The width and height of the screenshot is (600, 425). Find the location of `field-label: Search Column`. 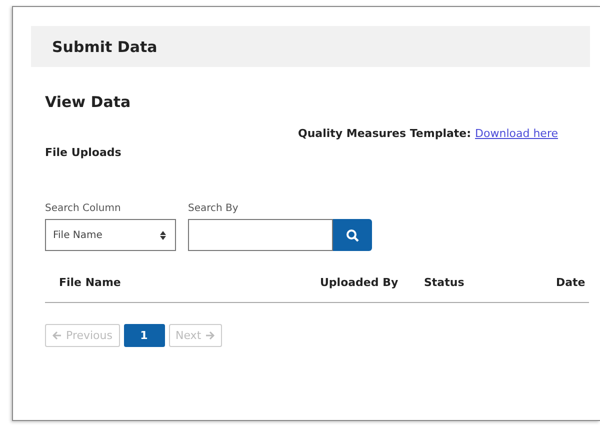

field-label: Search Column is located at coordinates (83, 208).